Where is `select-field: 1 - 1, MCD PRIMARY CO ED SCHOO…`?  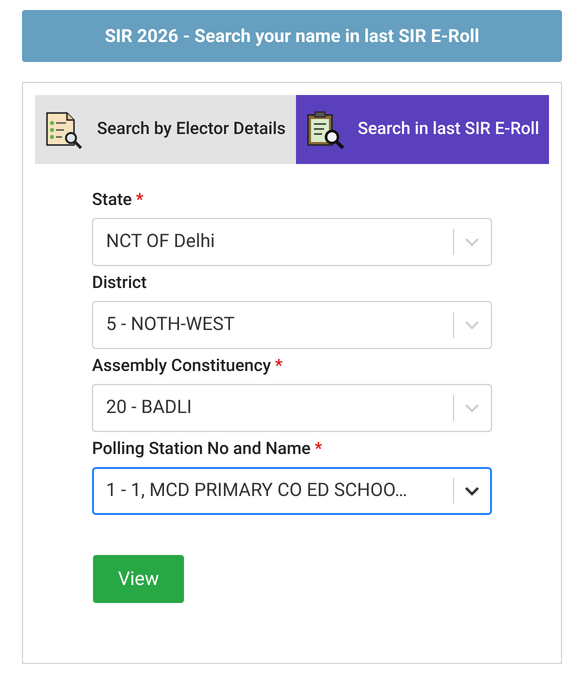
select-field: 1 - 1, MCD PRIMARY CO ED SCHOO… is located at coordinates (292, 491).